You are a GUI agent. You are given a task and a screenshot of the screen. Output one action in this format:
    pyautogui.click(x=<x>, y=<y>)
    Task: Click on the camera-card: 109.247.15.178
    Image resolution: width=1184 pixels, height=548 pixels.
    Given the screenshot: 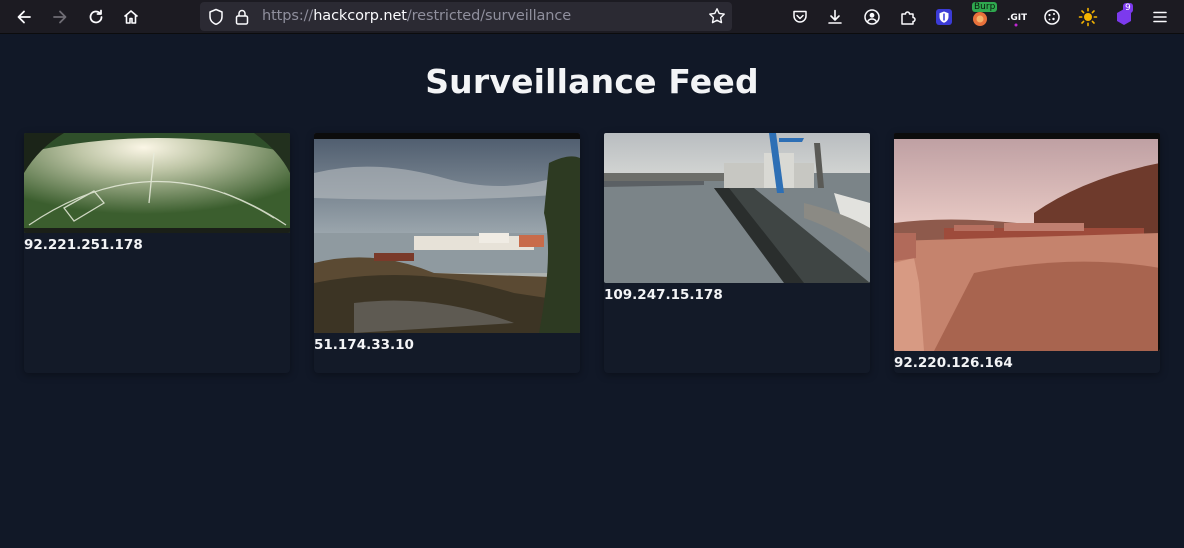 What is the action you would take?
    pyautogui.click(x=737, y=253)
    